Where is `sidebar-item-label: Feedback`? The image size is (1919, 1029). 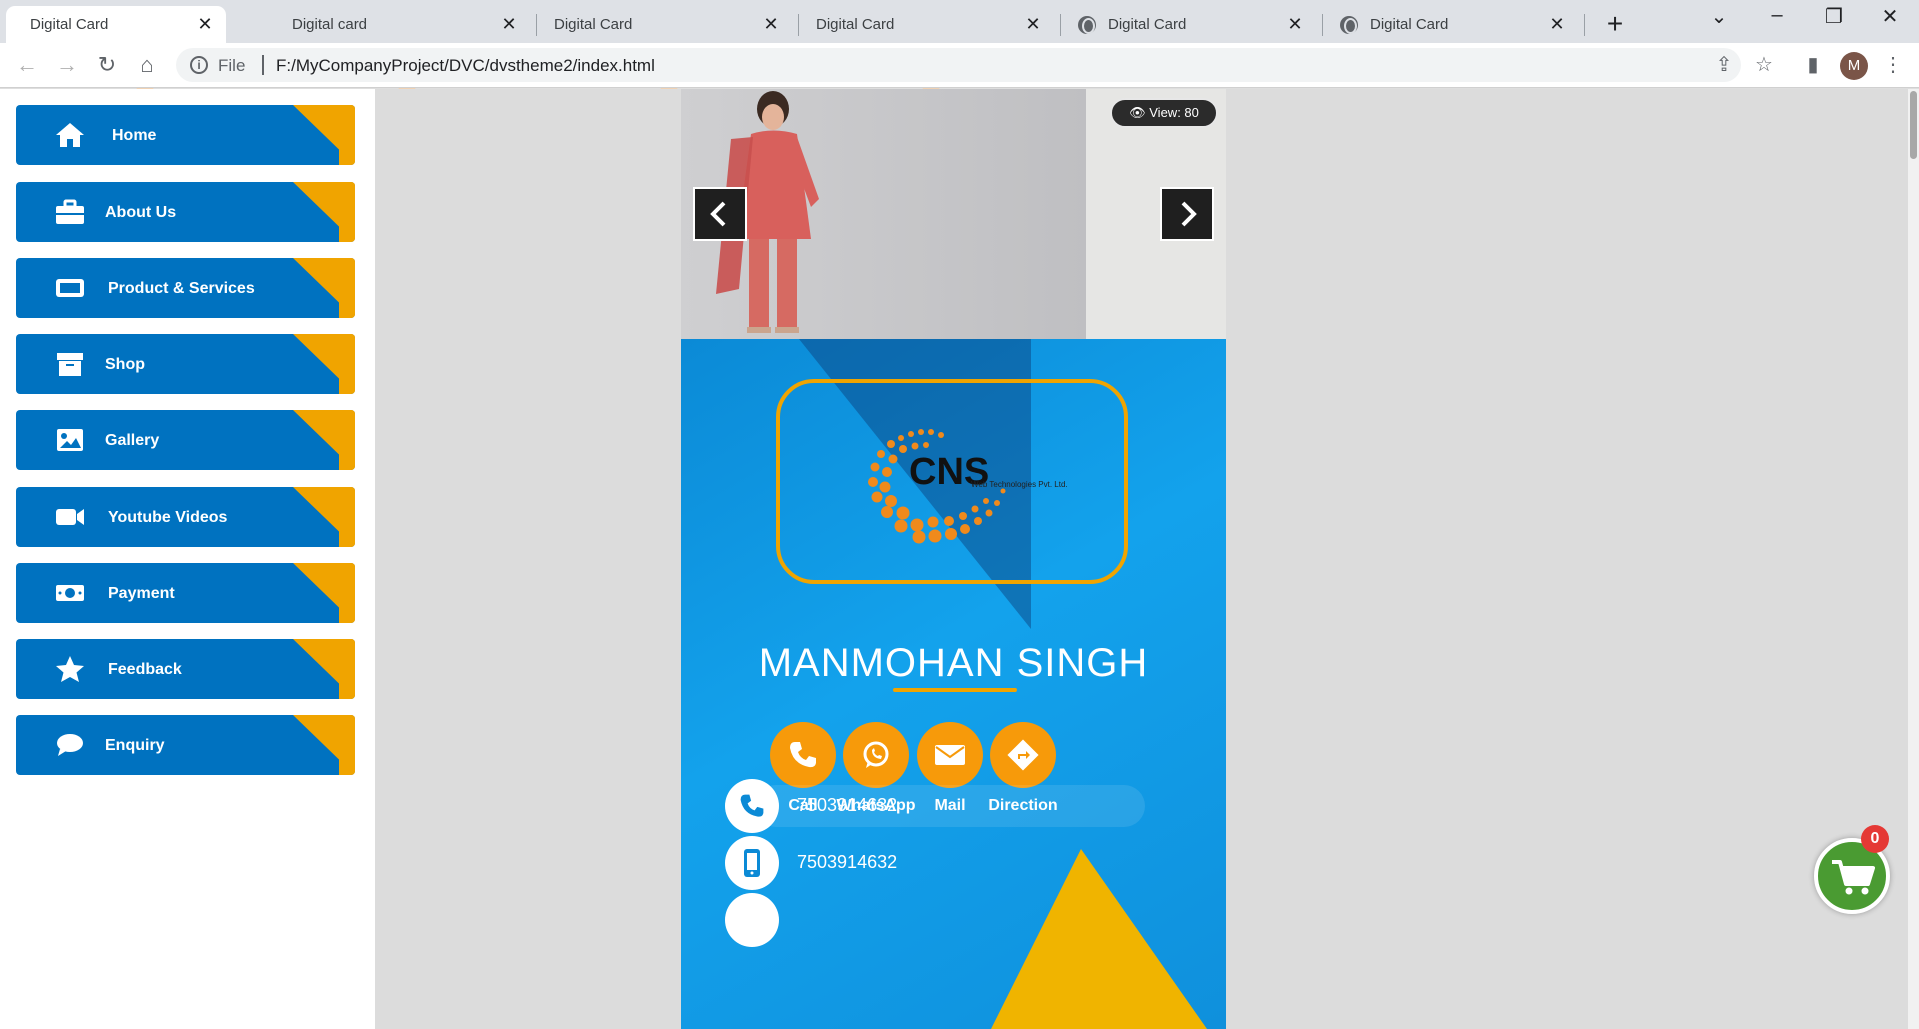 sidebar-item-label: Feedback is located at coordinates (145, 669).